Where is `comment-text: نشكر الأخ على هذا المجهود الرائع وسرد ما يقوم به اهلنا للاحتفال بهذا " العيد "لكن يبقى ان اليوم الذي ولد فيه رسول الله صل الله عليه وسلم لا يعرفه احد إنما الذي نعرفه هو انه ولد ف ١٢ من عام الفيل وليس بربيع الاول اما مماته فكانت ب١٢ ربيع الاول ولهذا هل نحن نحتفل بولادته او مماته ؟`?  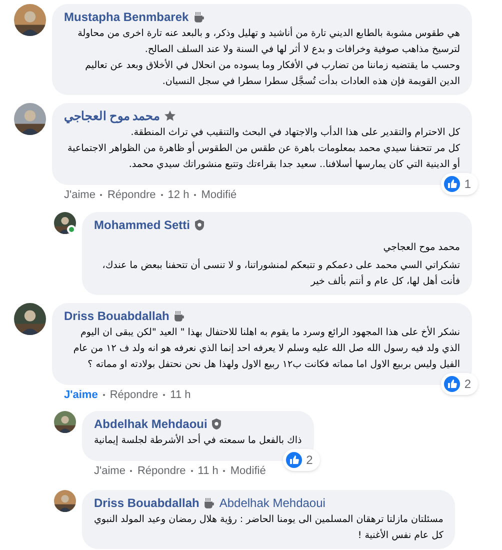
comment-text: نشكر الأخ على هذا المجهود الرائع وسرد ما يقوم به اهلنا للاحتفال بهذا " العيد "لكن يبقى ان اليوم الذي ولد فيه رسول الله صل الله عليه وسلم لا يعرفه احد إنما الذي نعرفه هو انه ولد ف ١٢ من عام الفيل وليس بربيع الاول اما مماته فكانت ب١٢ ربيع الاول ولهذا هل نحن نحتفل بولادته او مماته ؟ is located at coordinates (266, 348).